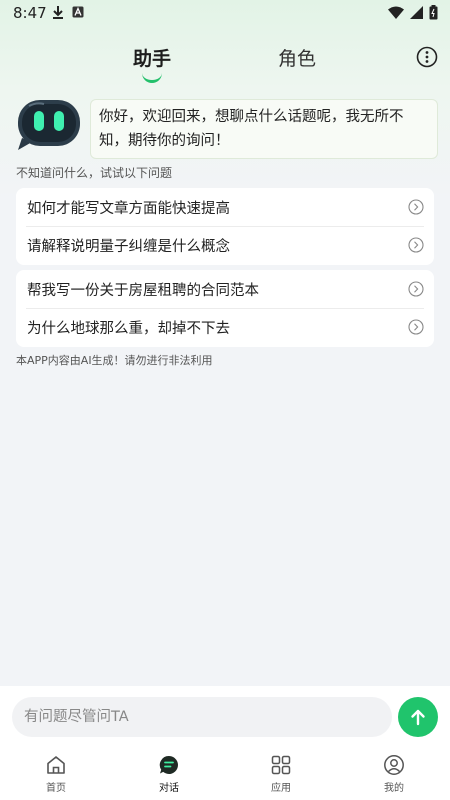  I want to click on nav-label: 对话, so click(169, 788).